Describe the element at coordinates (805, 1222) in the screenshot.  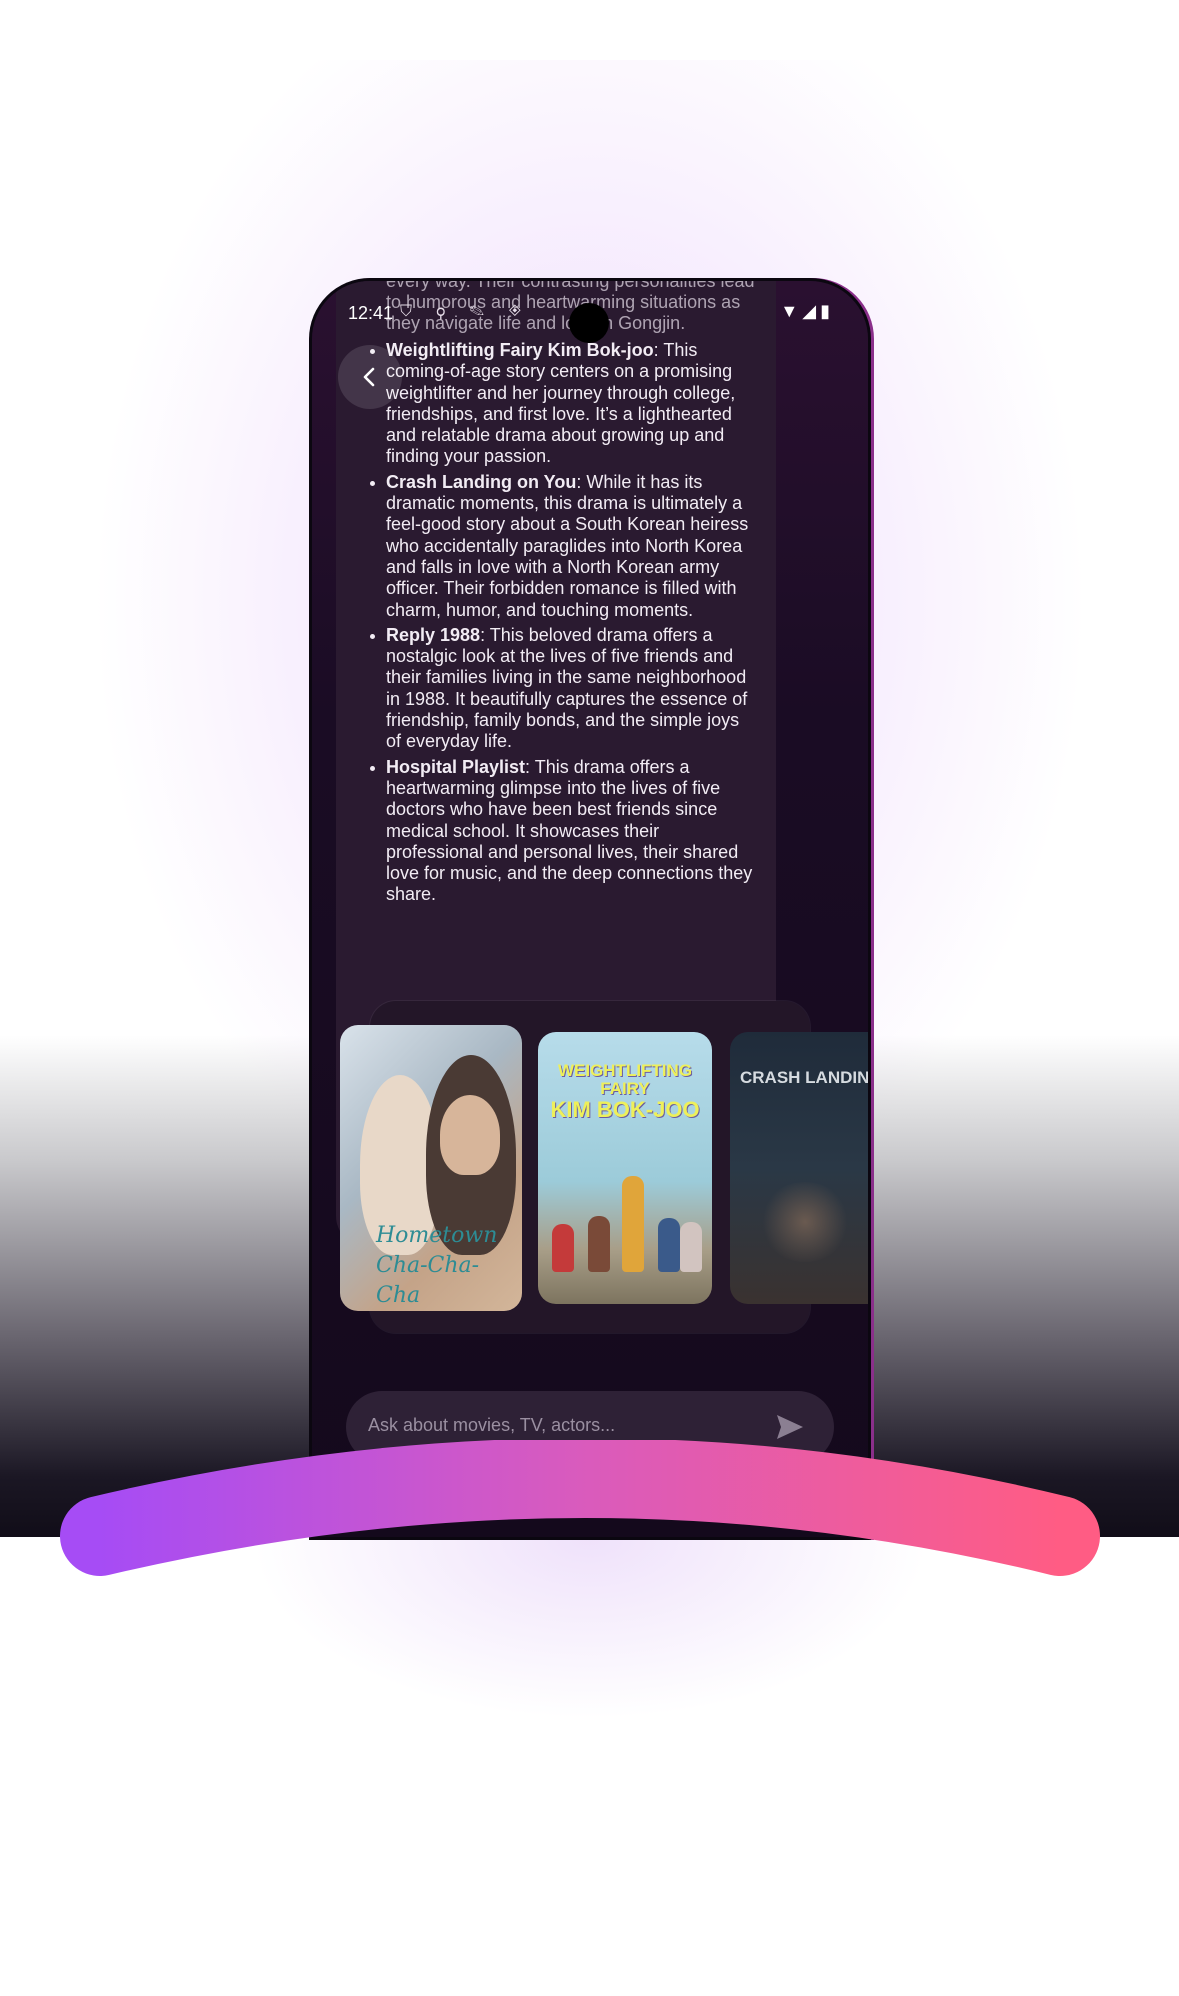
I see `poster-scene` at that location.